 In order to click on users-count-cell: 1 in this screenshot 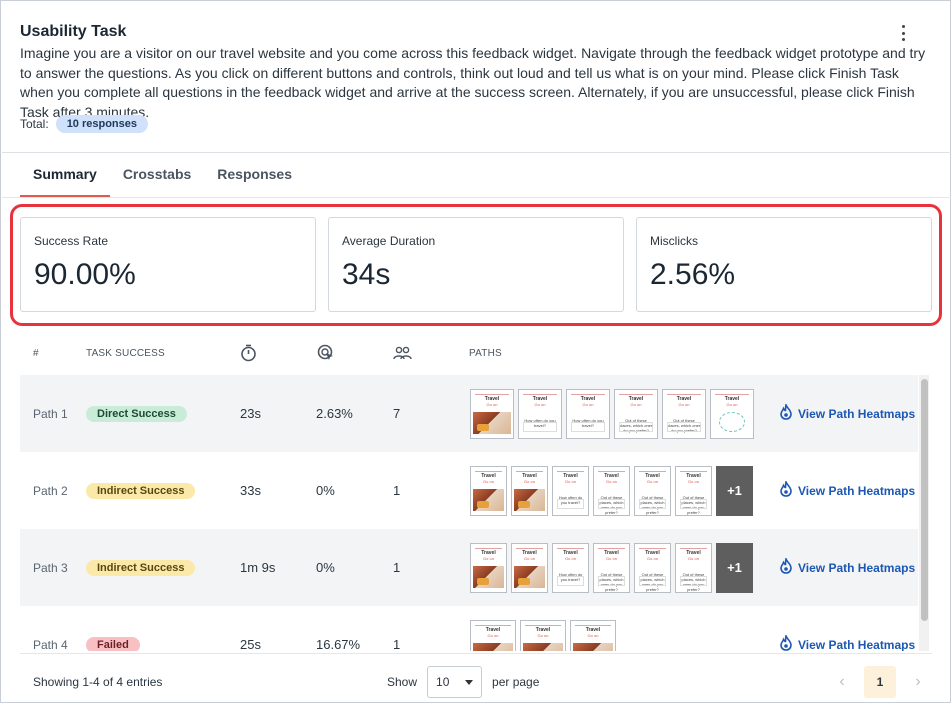, I will do `click(397, 644)`.